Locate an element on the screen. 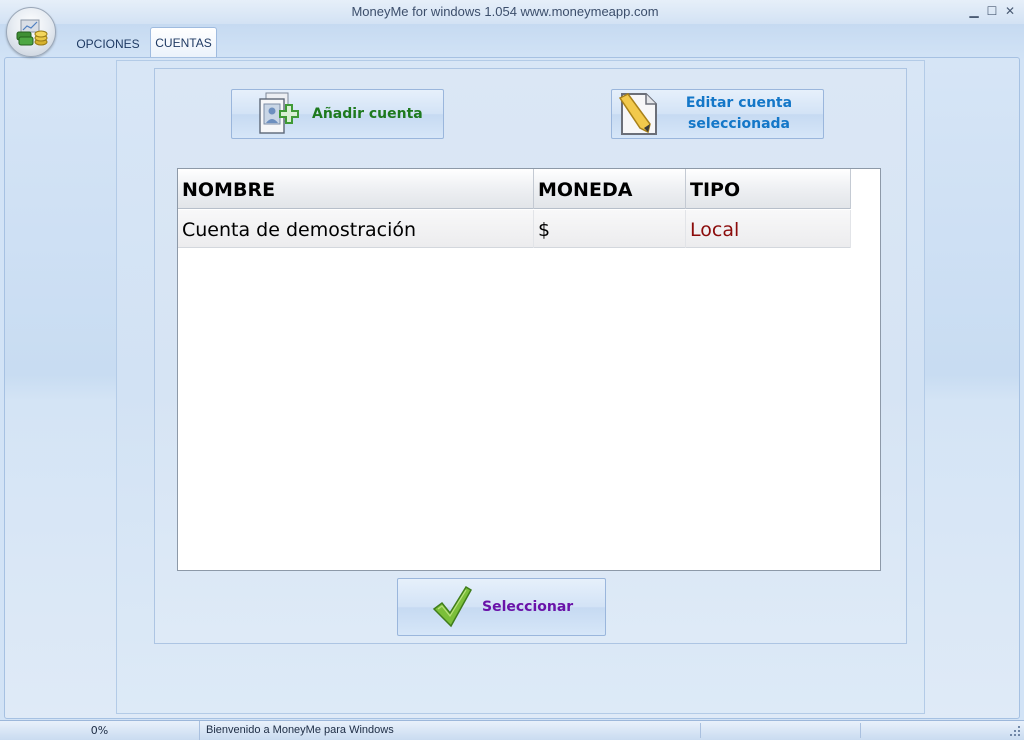 This screenshot has height=740, width=1024. column-header-nombre: NOMBRE is located at coordinates (356, 189).